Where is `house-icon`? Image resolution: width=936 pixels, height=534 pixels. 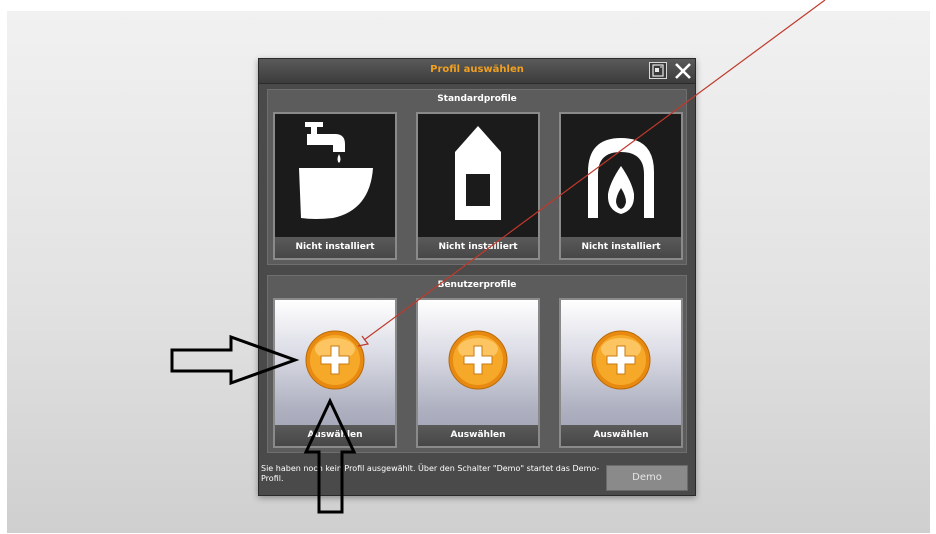
house-icon is located at coordinates (478, 173).